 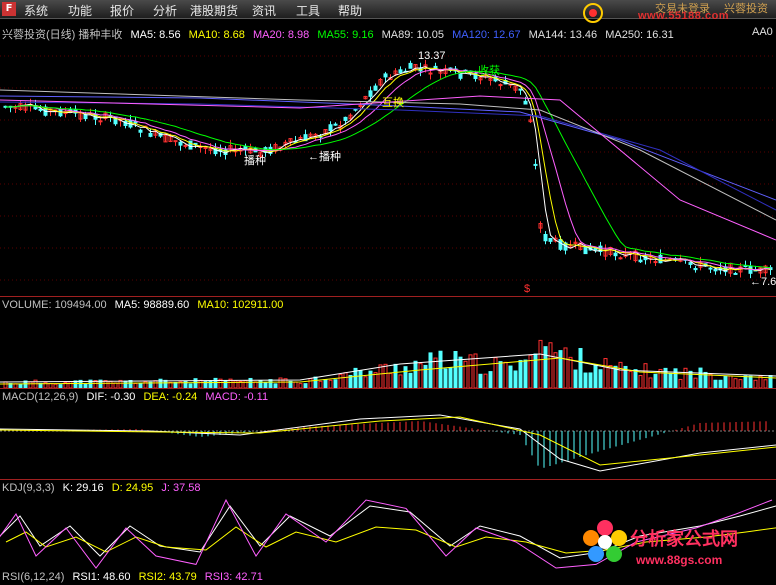 I want to click on sow-label: 播种, so click(x=255, y=161).